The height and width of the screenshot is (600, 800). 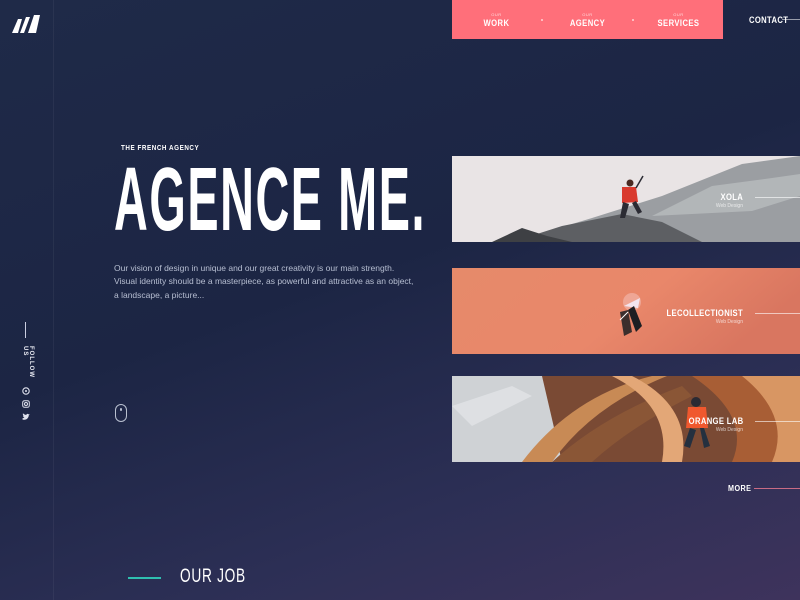 What do you see at coordinates (731, 197) in the screenshot?
I see `project-title: XOLA` at bounding box center [731, 197].